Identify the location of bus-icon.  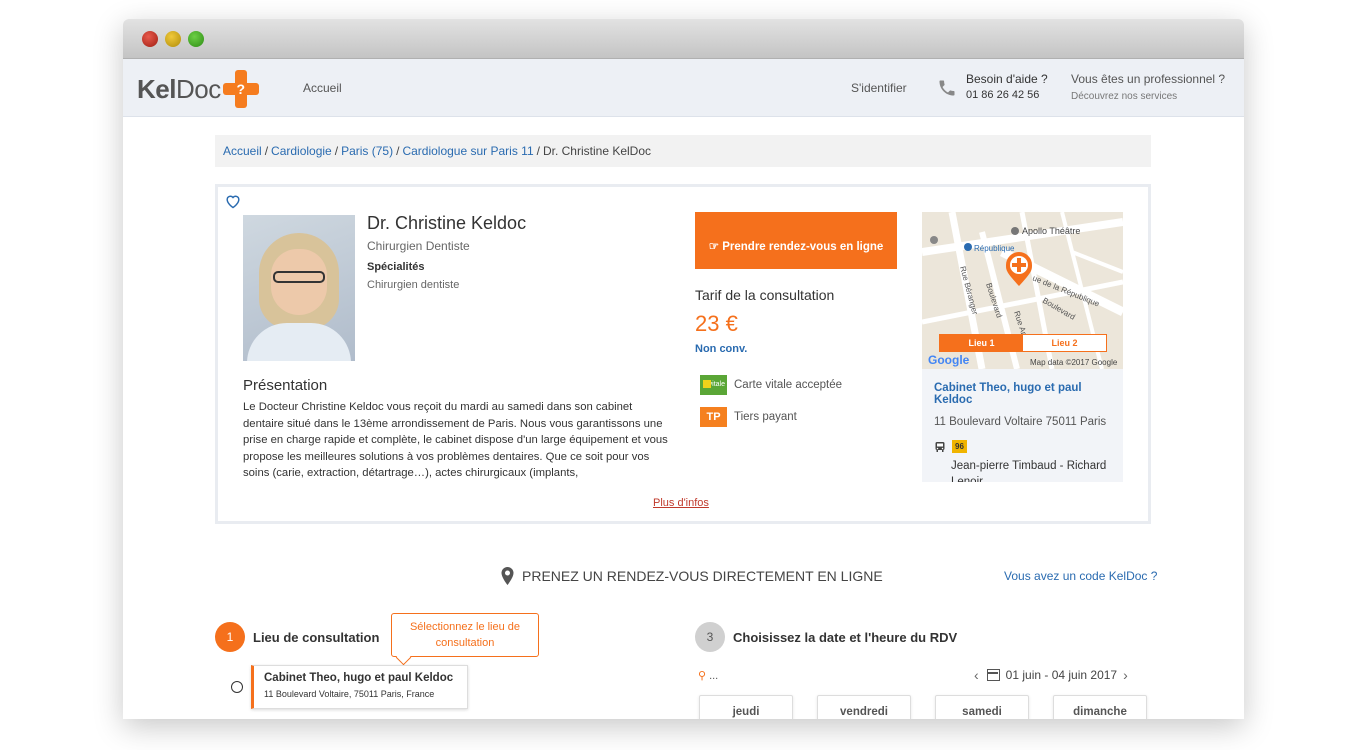
(940, 446).